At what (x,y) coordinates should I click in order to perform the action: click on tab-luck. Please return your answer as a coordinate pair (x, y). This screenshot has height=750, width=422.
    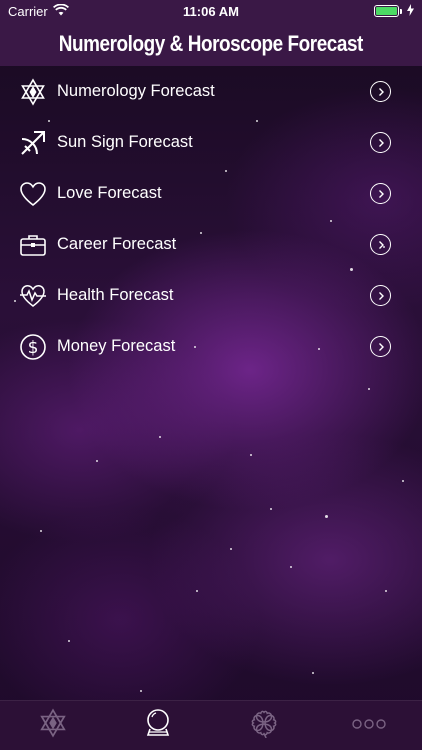
    Looking at the image, I should click on (264, 726).